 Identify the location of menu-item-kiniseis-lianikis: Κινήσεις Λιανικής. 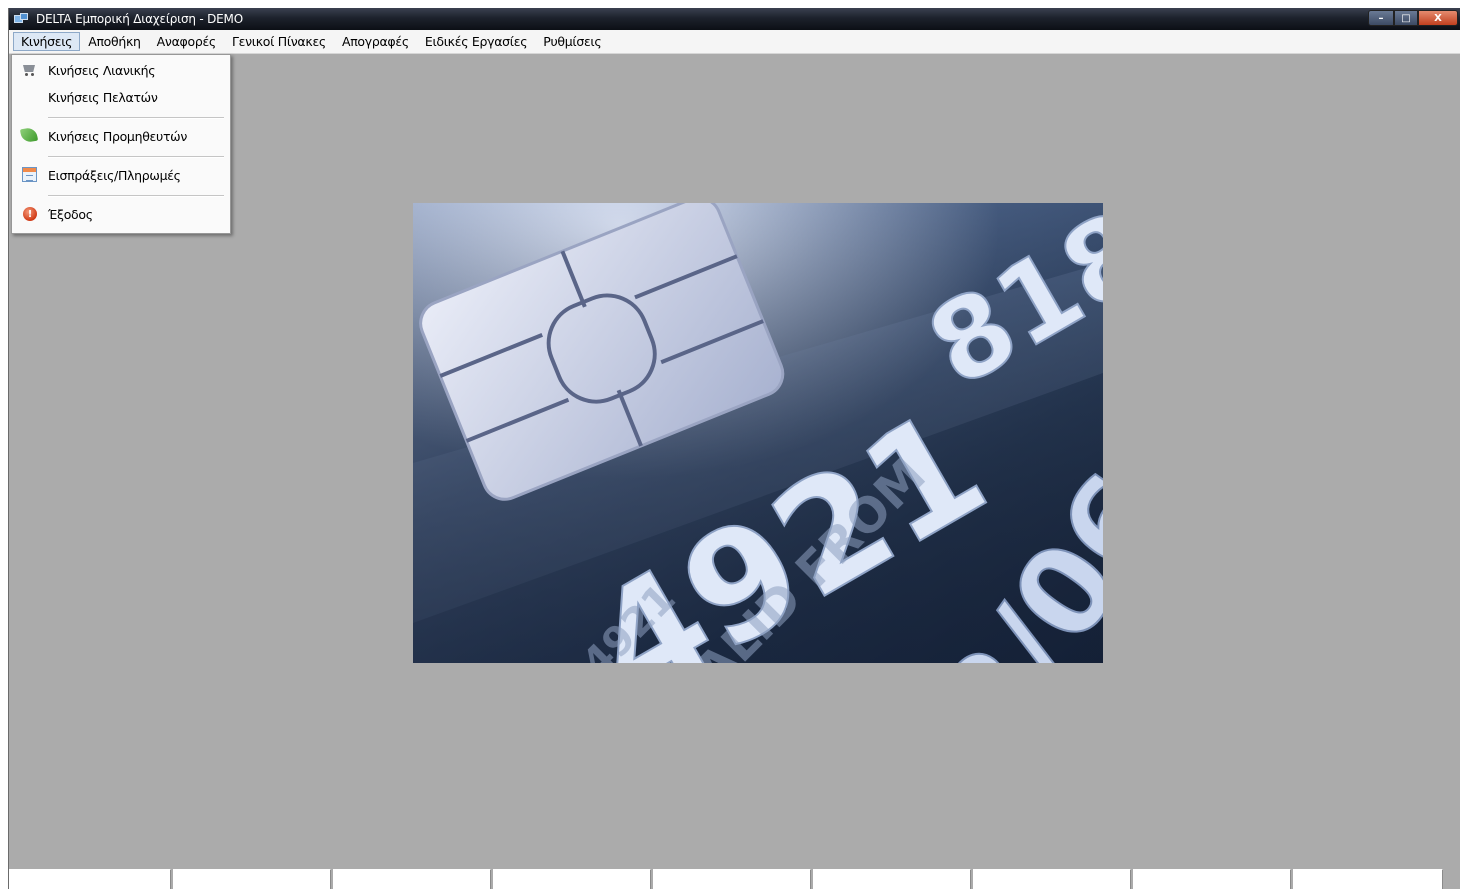
(121, 70).